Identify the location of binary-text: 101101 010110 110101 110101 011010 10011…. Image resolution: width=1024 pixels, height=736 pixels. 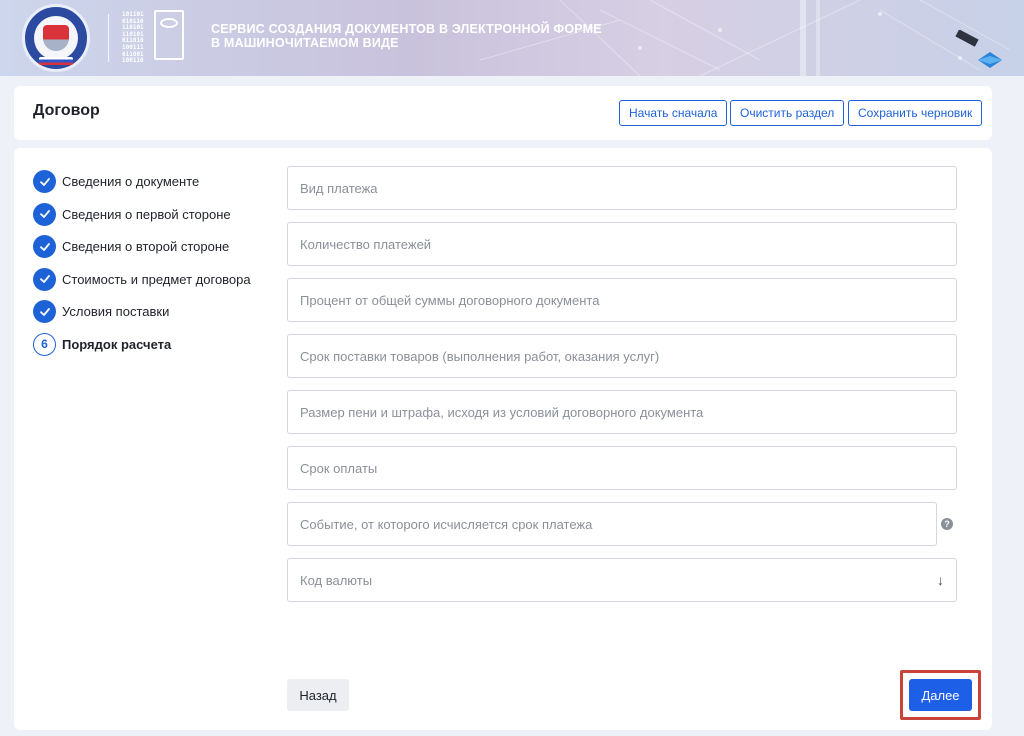
(133, 38).